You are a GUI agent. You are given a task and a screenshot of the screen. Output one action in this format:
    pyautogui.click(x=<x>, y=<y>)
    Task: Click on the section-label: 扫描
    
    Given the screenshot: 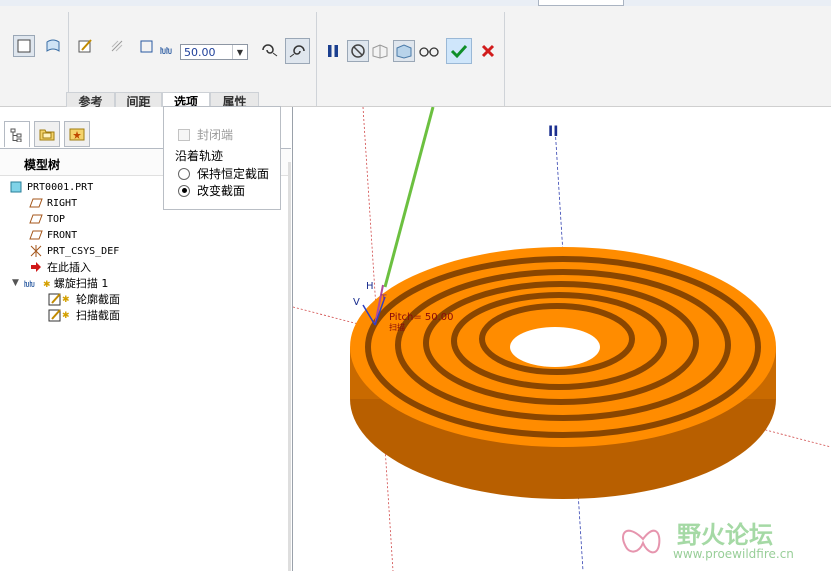 What is the action you would take?
    pyautogui.click(x=397, y=327)
    